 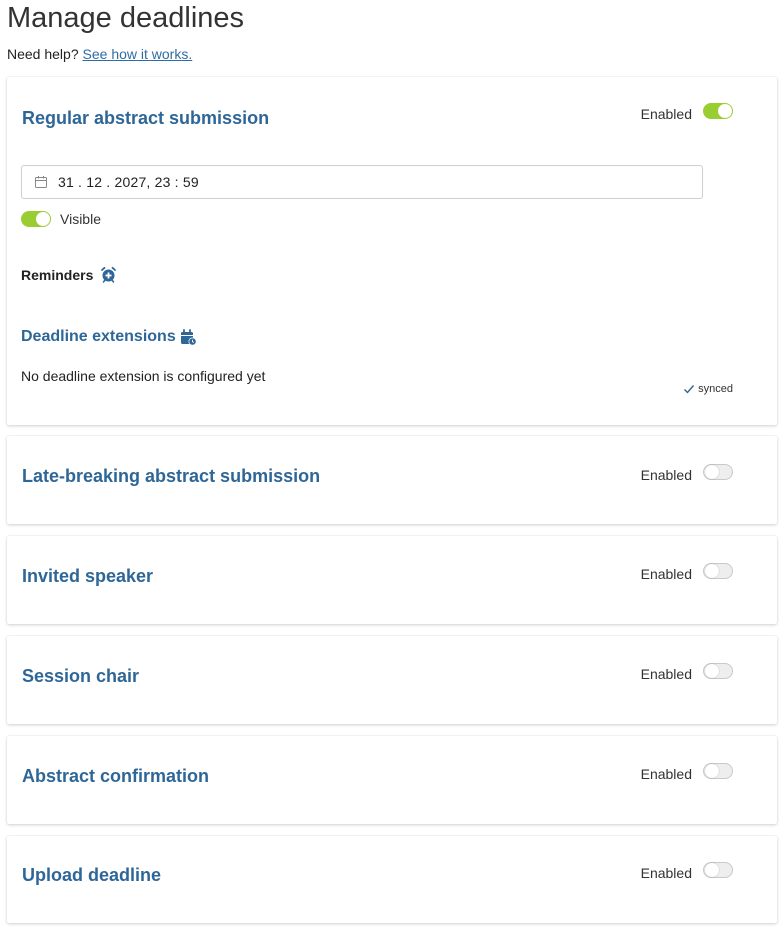 I want to click on sync-status: synced, so click(x=708, y=389).